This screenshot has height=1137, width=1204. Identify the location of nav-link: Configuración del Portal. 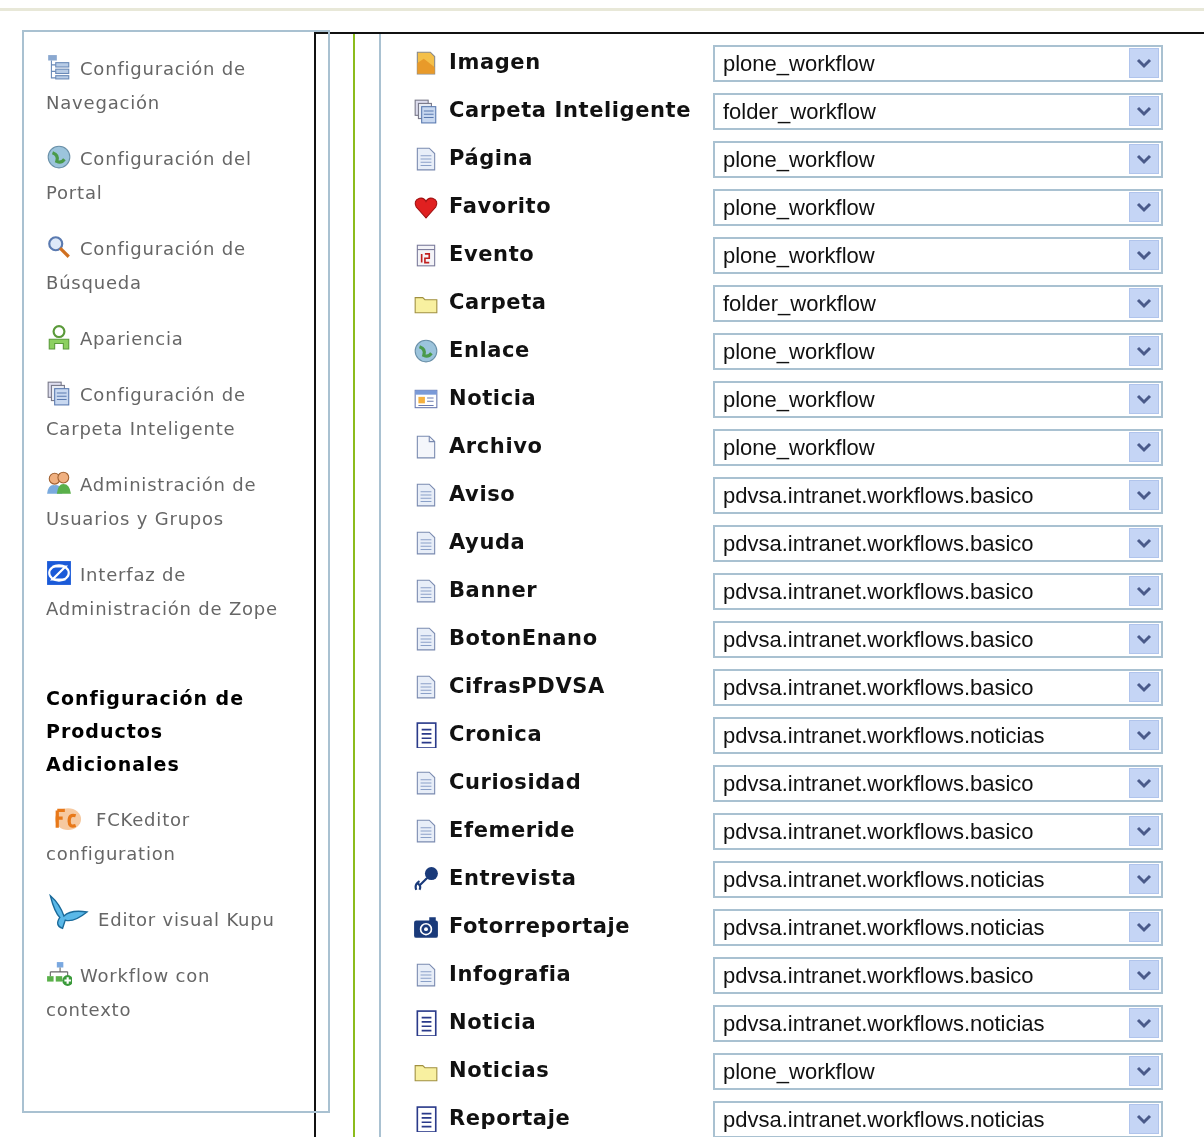
(174, 176).